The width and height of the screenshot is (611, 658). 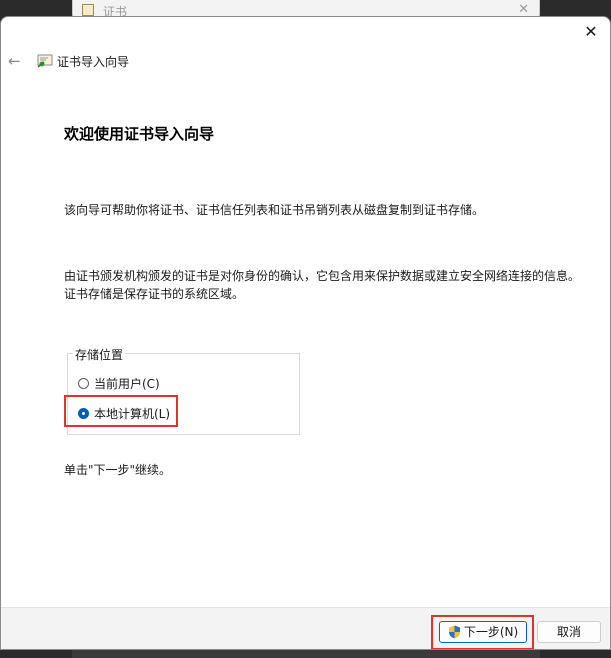 What do you see at coordinates (591, 32) in the screenshot?
I see `close-button: ✕` at bounding box center [591, 32].